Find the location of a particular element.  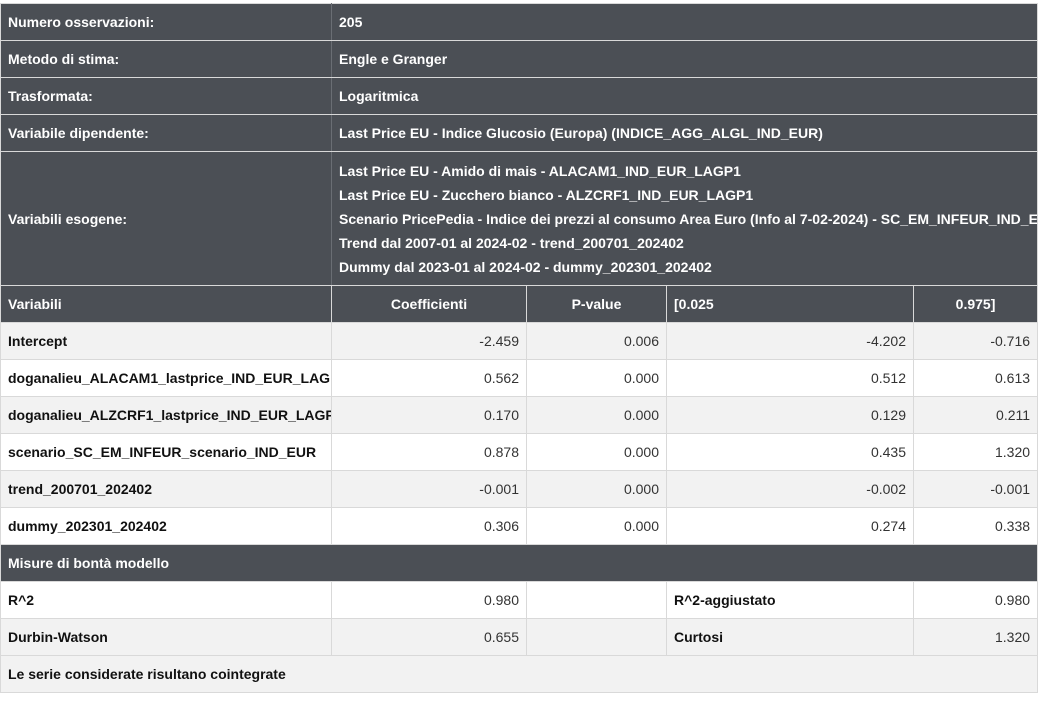

ci-low-value: 0.512 is located at coordinates (790, 378).